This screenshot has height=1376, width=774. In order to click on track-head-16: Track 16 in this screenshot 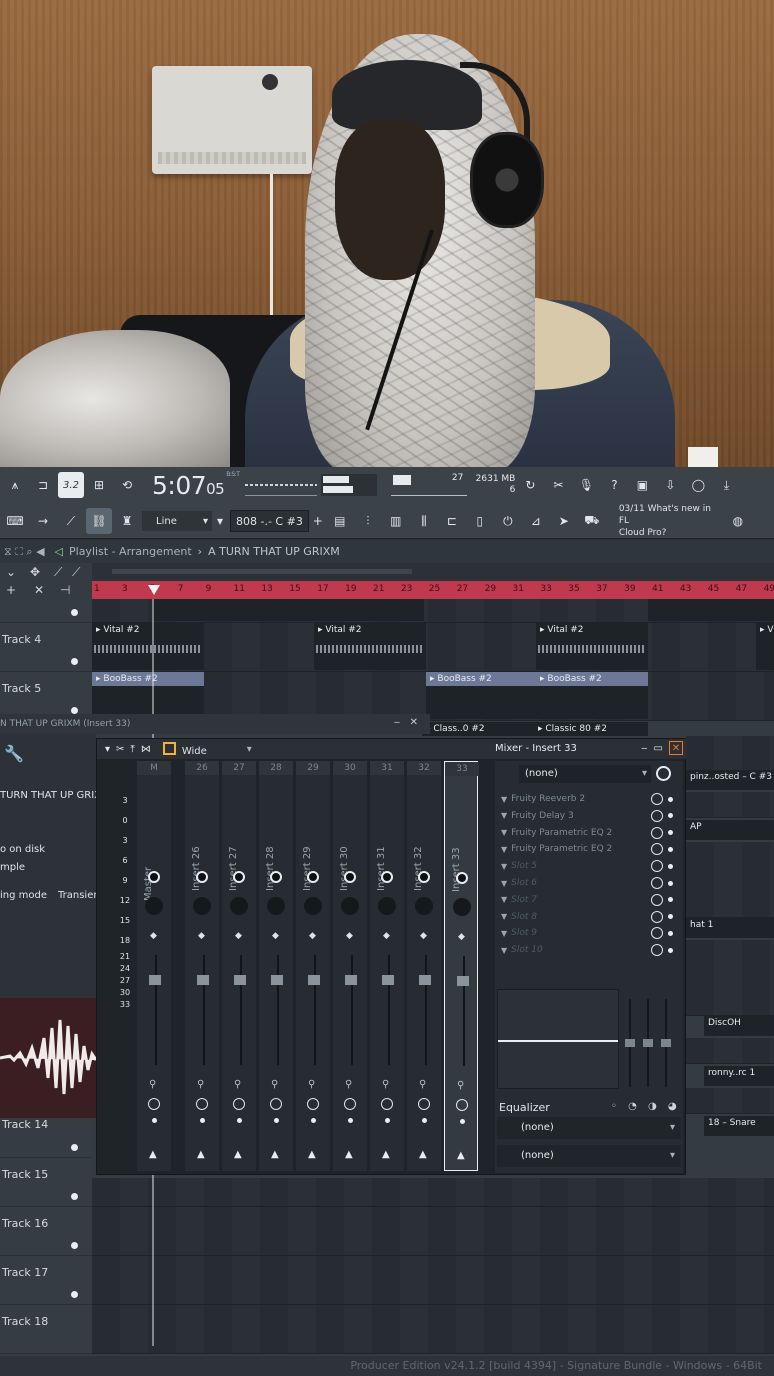, I will do `click(46, 1231)`.